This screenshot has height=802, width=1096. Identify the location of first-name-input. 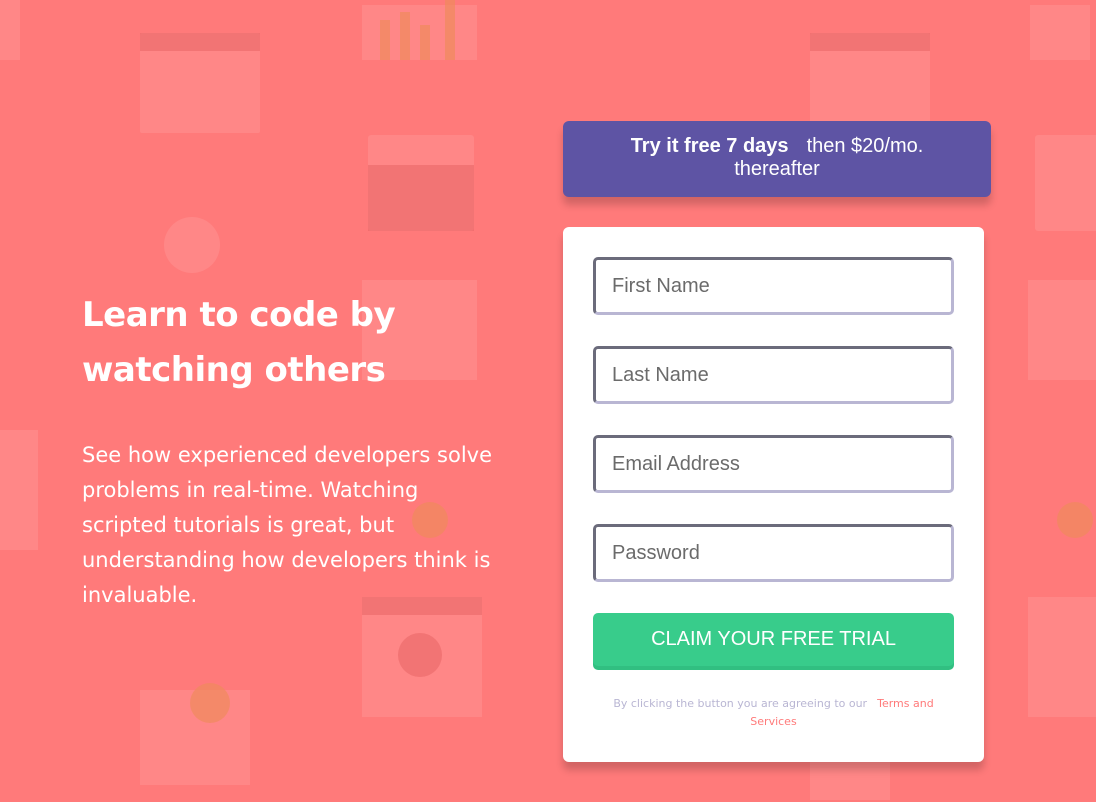
(773, 286).